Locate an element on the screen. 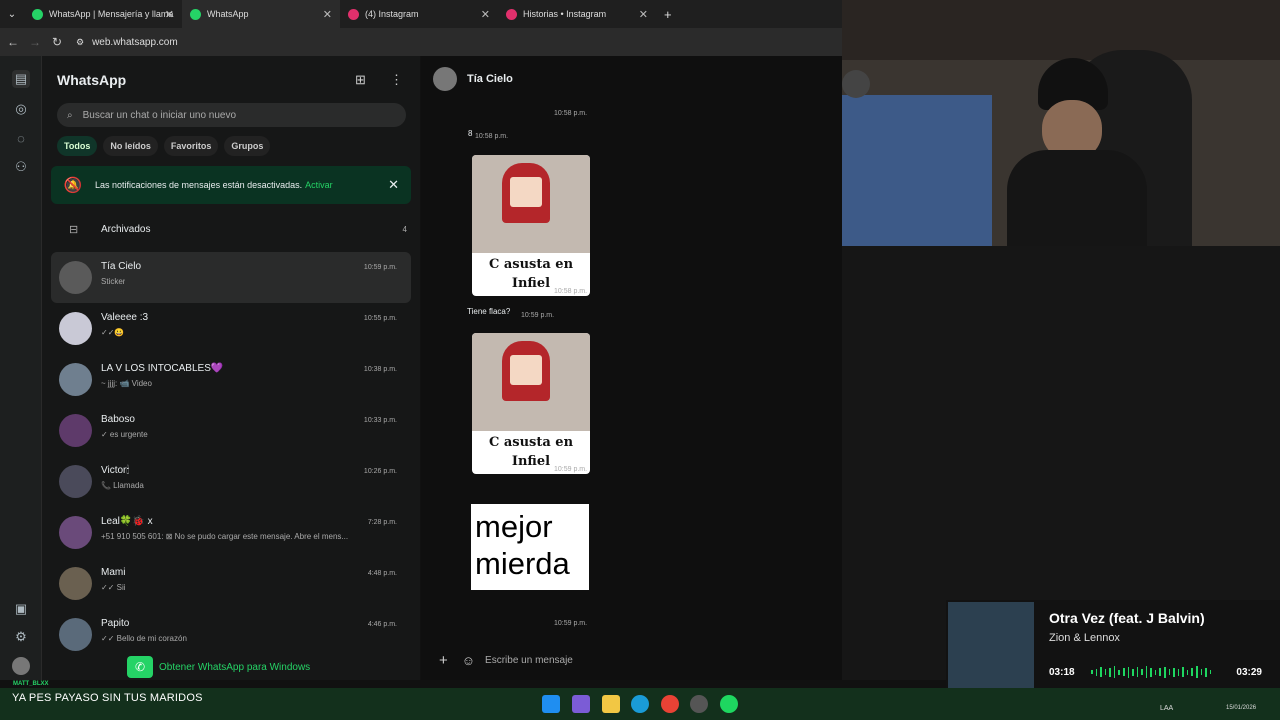 This screenshot has width=1280, height=720. browser-tab-2: WhatsApp ✕ is located at coordinates (261, 14).